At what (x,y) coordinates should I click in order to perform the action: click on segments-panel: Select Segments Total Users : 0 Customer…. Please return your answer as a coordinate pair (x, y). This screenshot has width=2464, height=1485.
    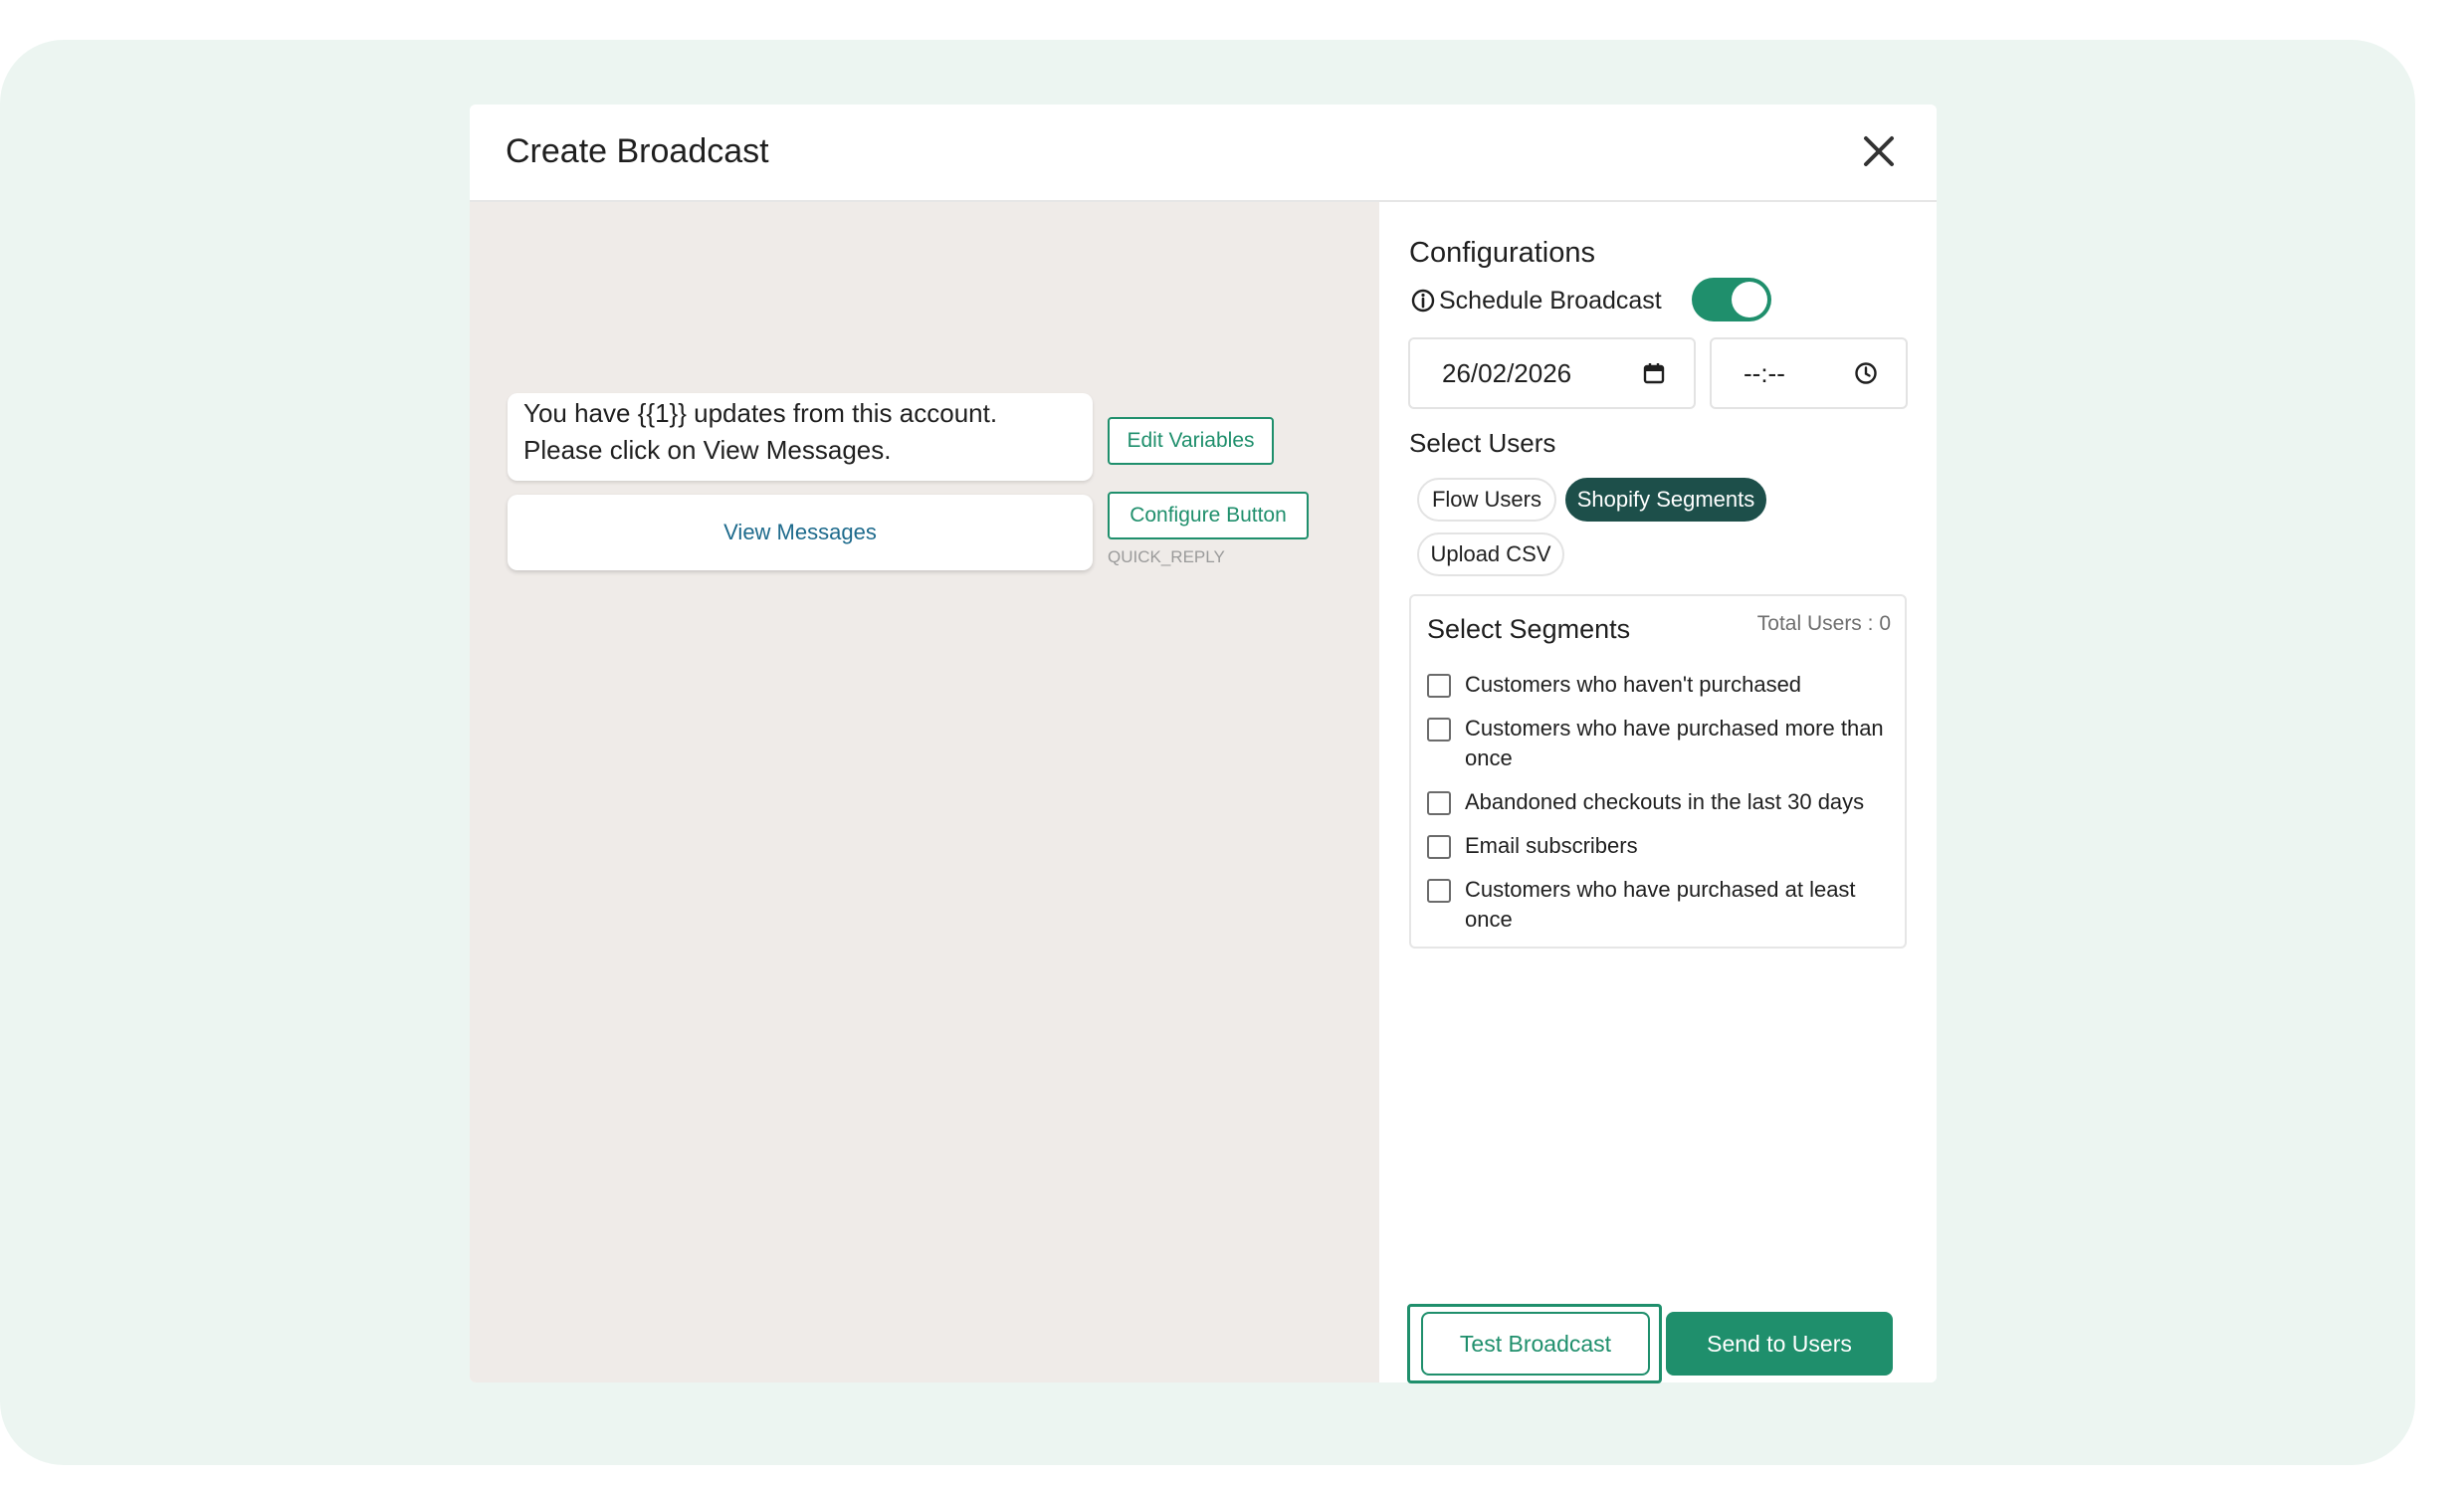
    Looking at the image, I should click on (1658, 771).